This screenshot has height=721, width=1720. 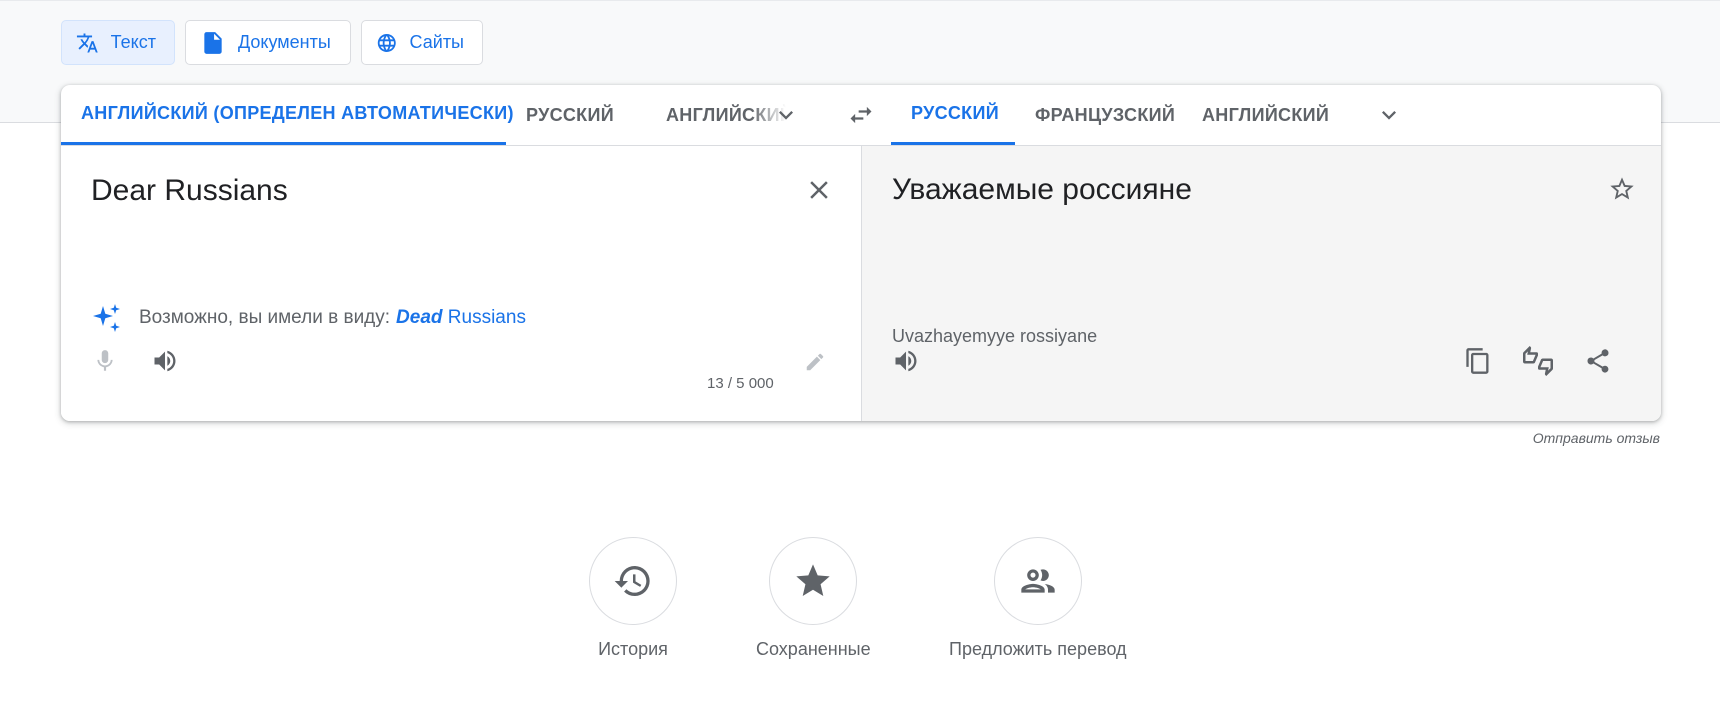 I want to click on swap-languages-button, so click(x=861, y=115).